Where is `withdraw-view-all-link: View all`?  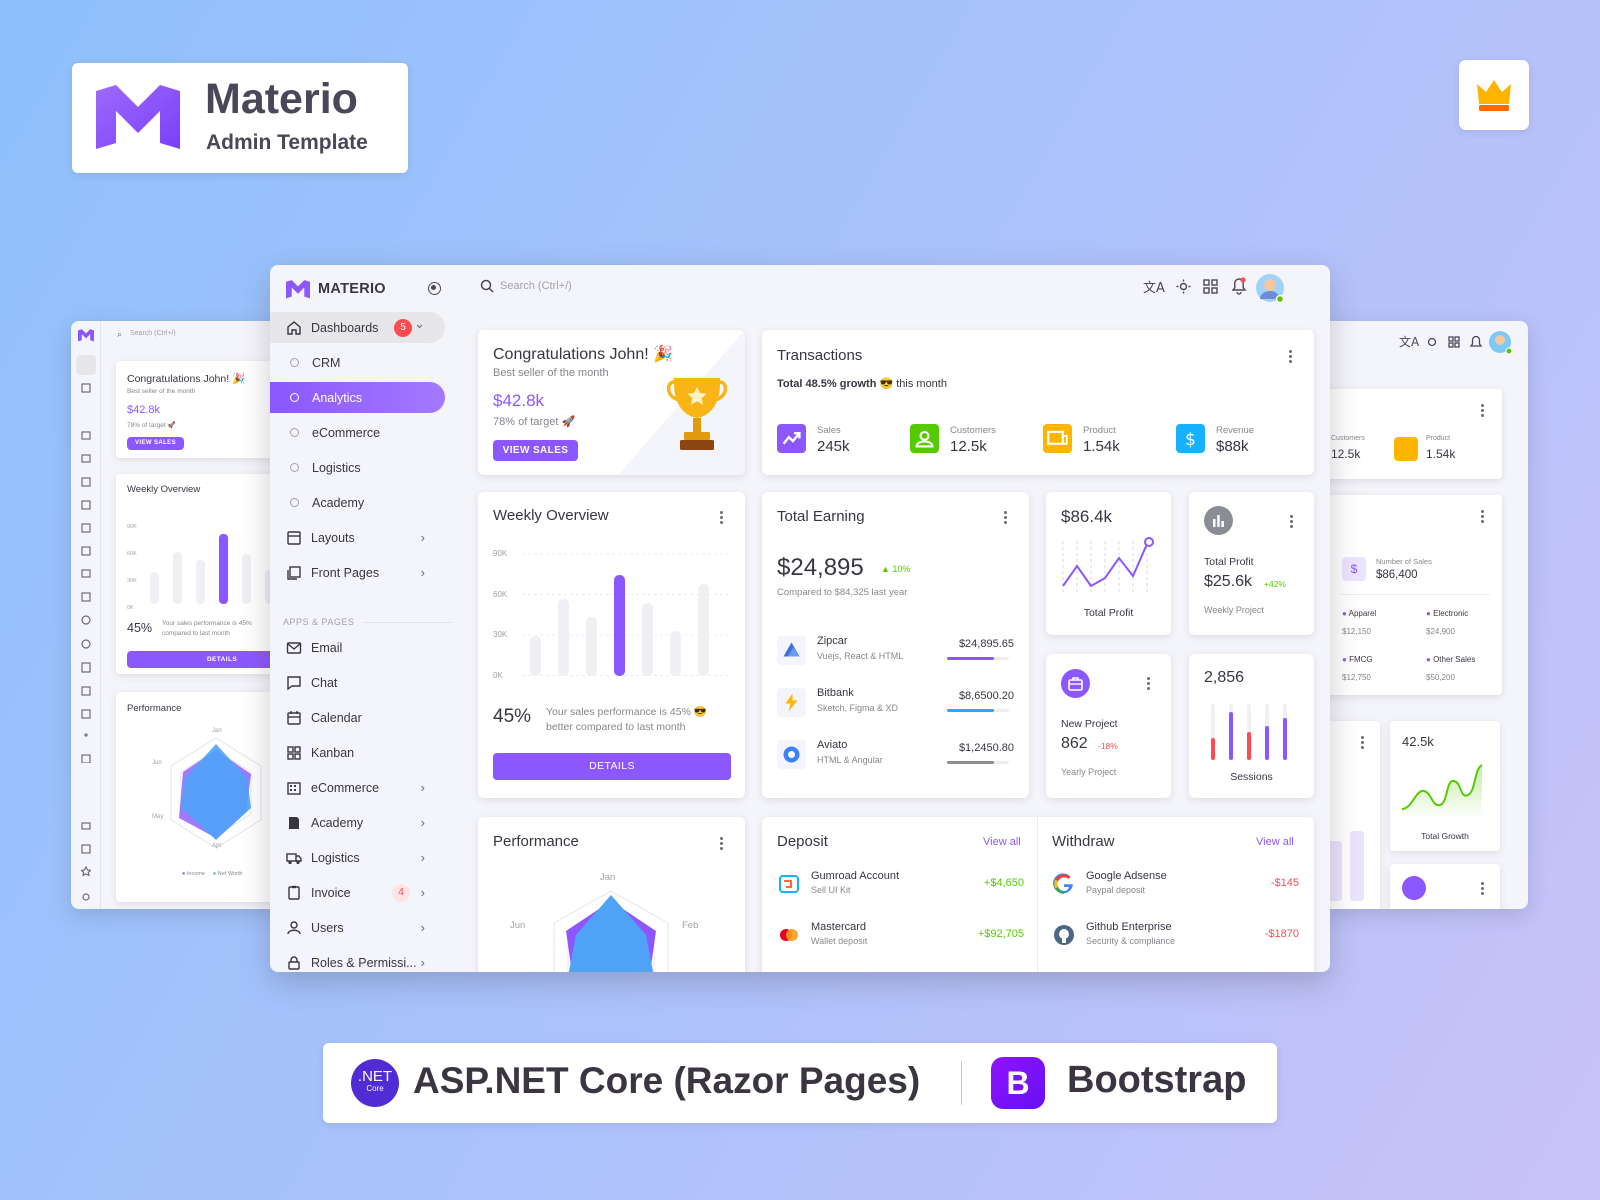
withdraw-view-all-link: View all is located at coordinates (1275, 842).